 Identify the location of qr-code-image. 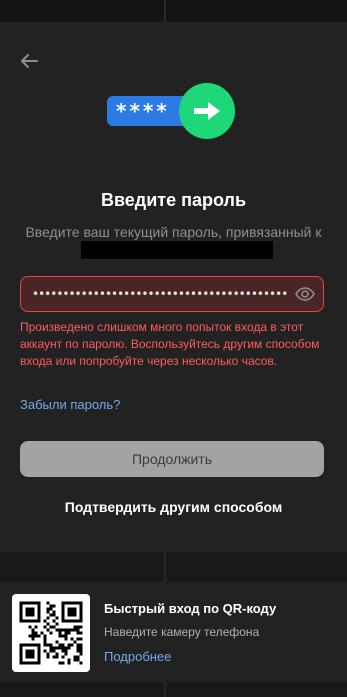
(51, 633).